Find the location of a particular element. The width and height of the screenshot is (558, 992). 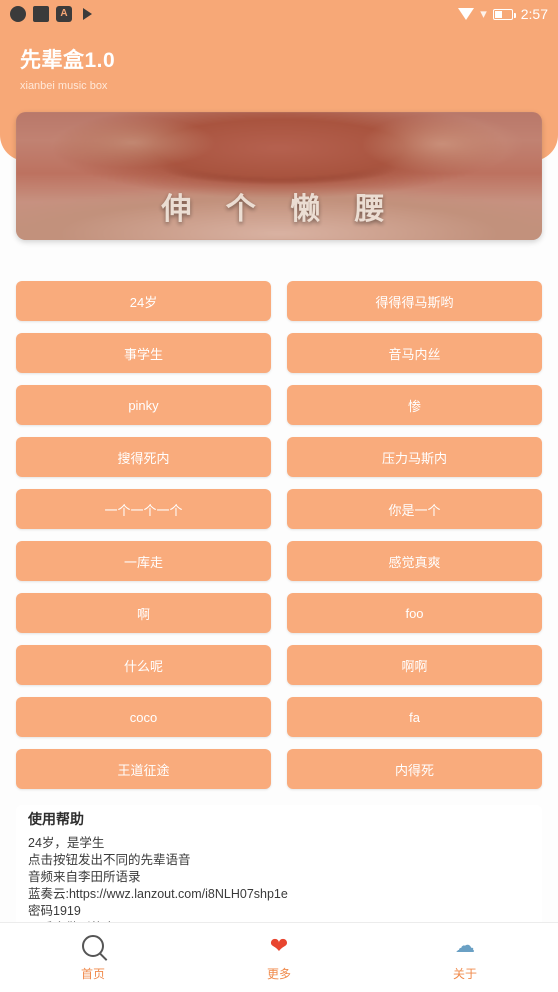

sound-button-14: foo is located at coordinates (414, 613).